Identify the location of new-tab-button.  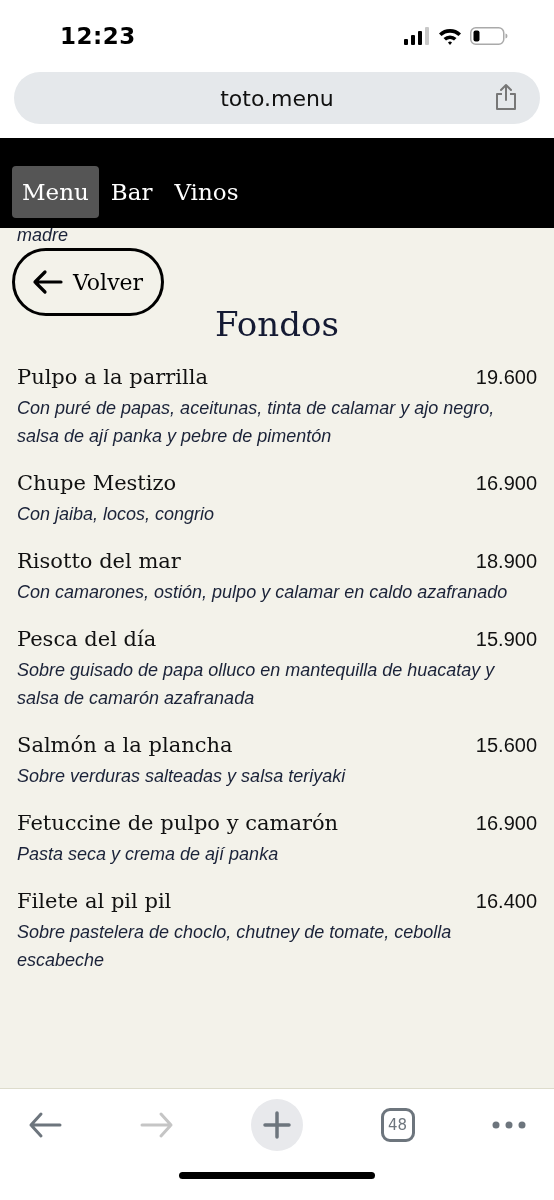
(277, 1124).